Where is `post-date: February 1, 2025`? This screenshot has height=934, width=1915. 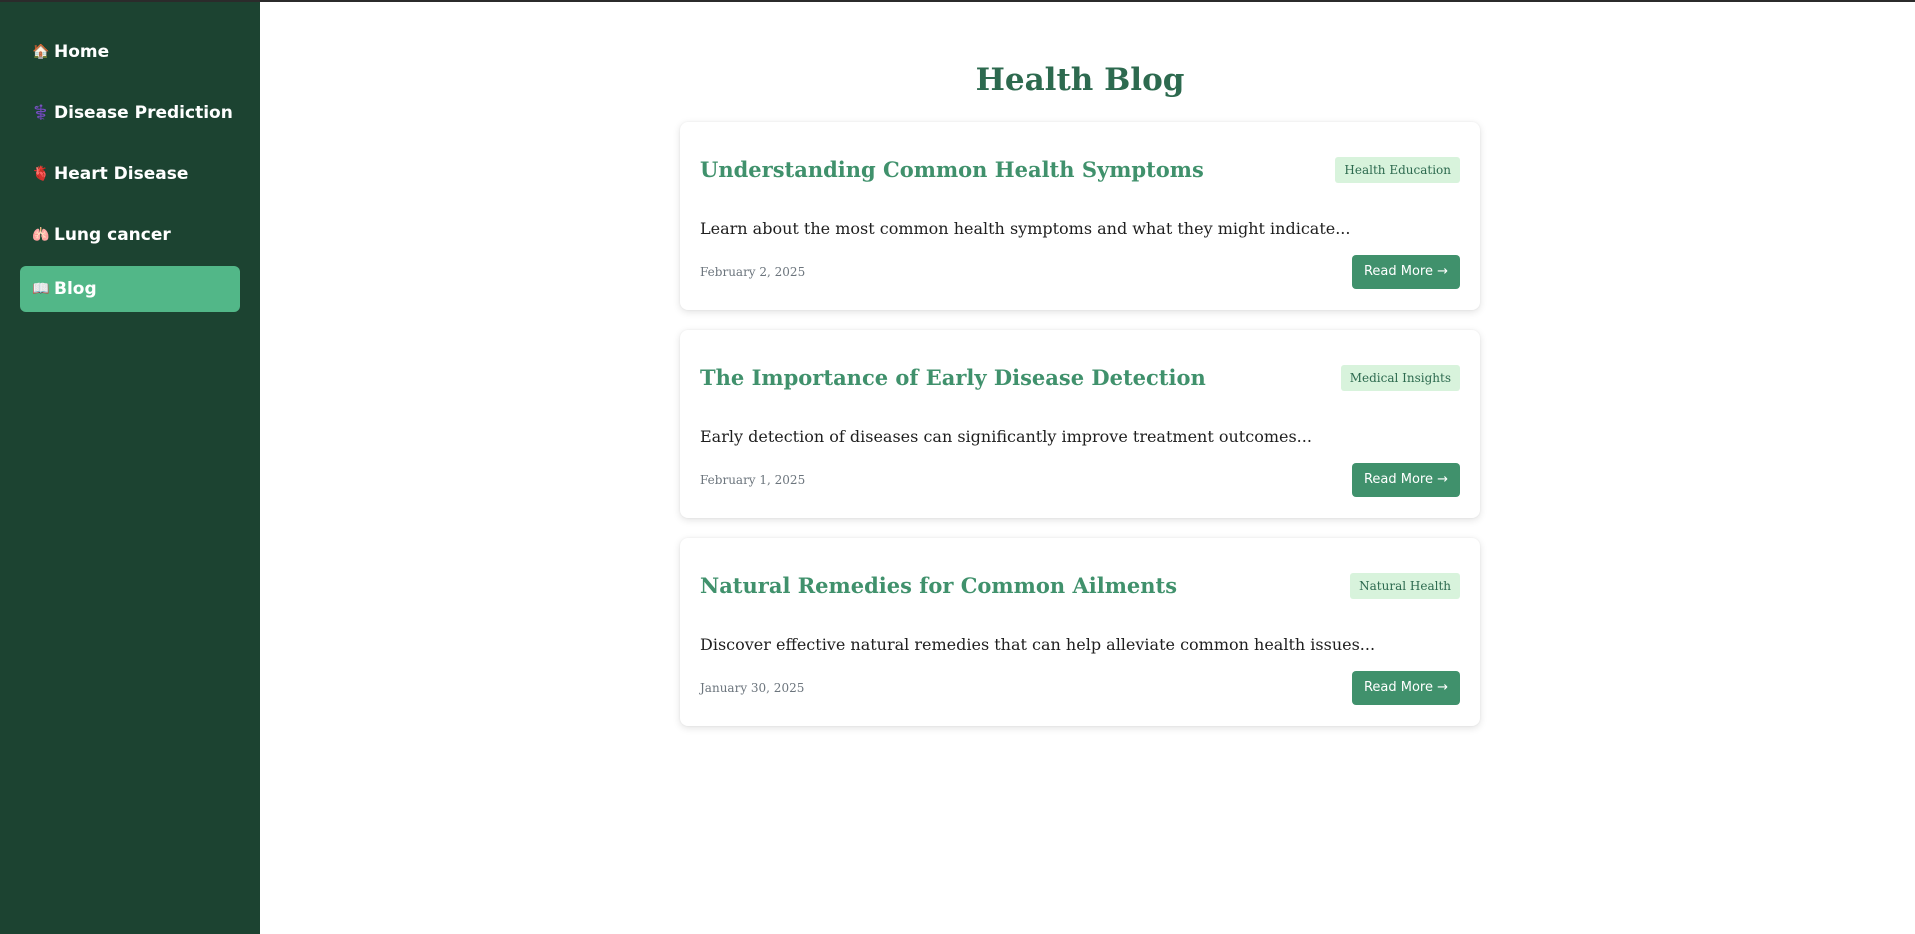
post-date: February 1, 2025 is located at coordinates (753, 480).